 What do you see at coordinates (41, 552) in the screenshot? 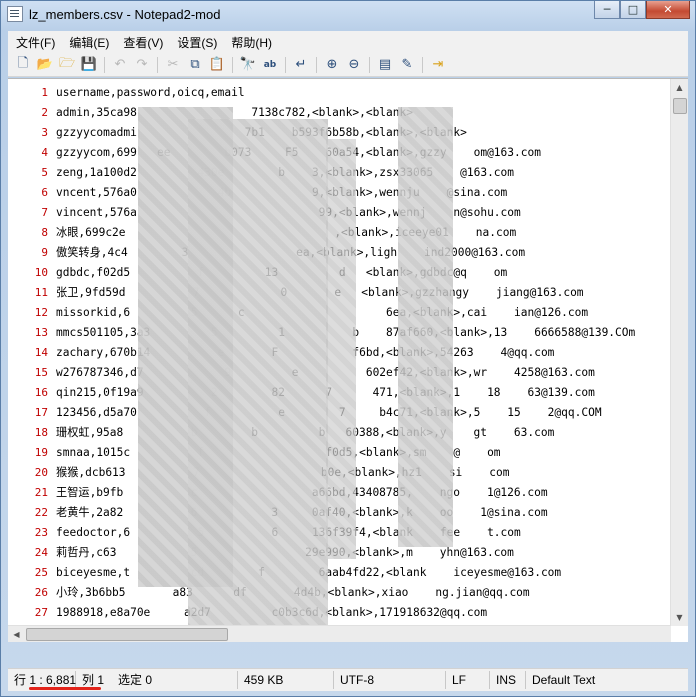
I see `line-number: 24` at bounding box center [41, 552].